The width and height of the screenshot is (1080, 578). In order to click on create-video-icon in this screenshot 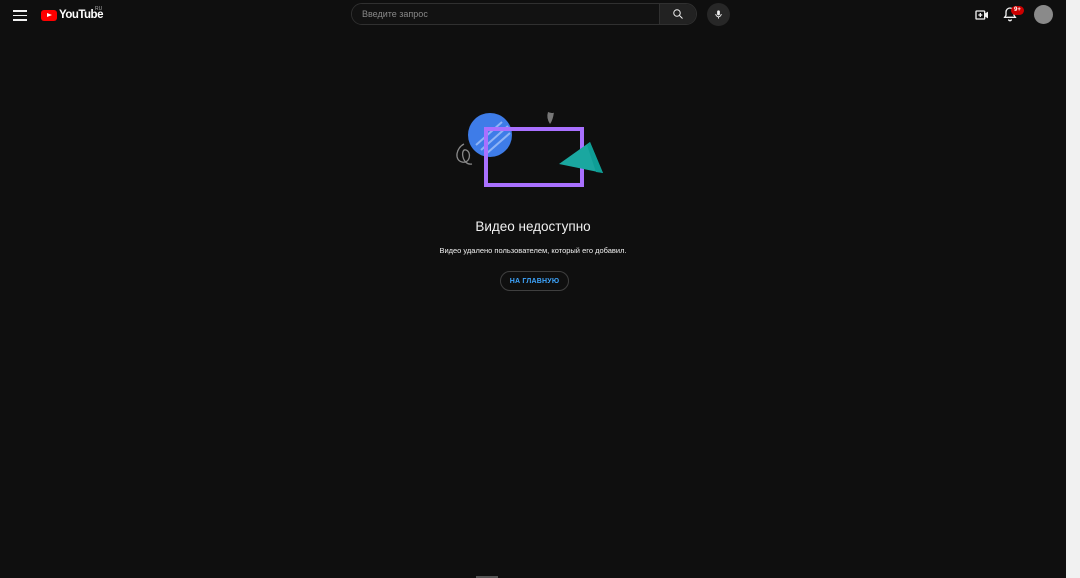, I will do `click(981, 15)`.